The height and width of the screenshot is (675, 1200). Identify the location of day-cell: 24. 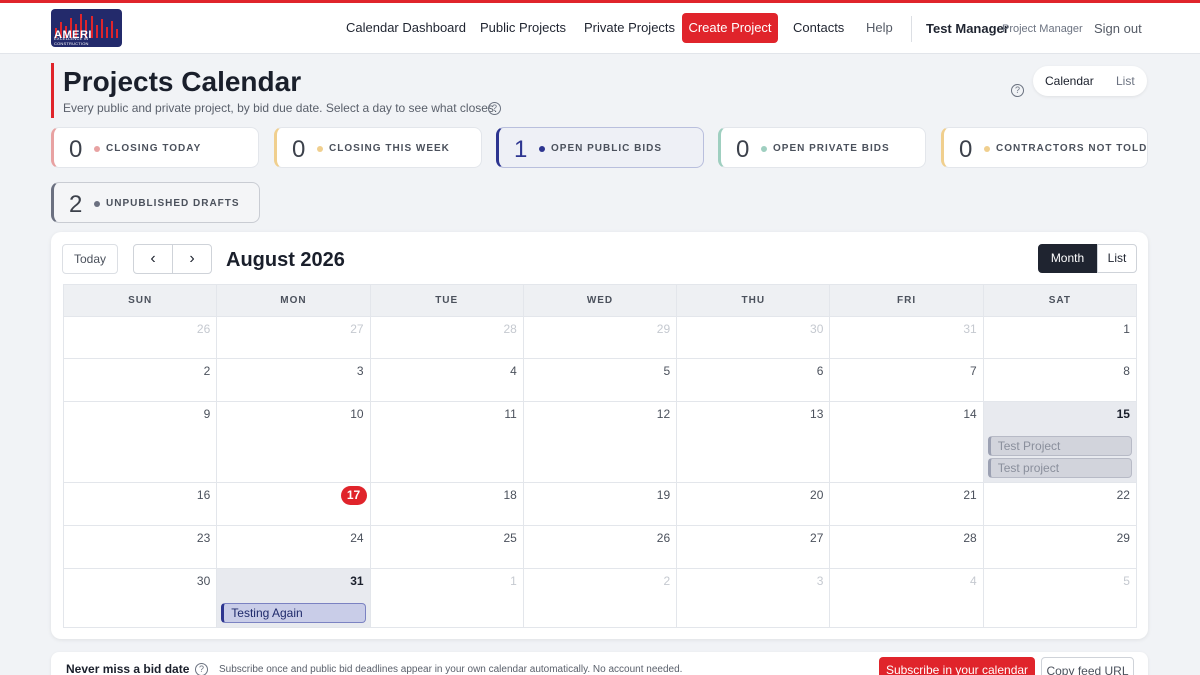
(294, 547).